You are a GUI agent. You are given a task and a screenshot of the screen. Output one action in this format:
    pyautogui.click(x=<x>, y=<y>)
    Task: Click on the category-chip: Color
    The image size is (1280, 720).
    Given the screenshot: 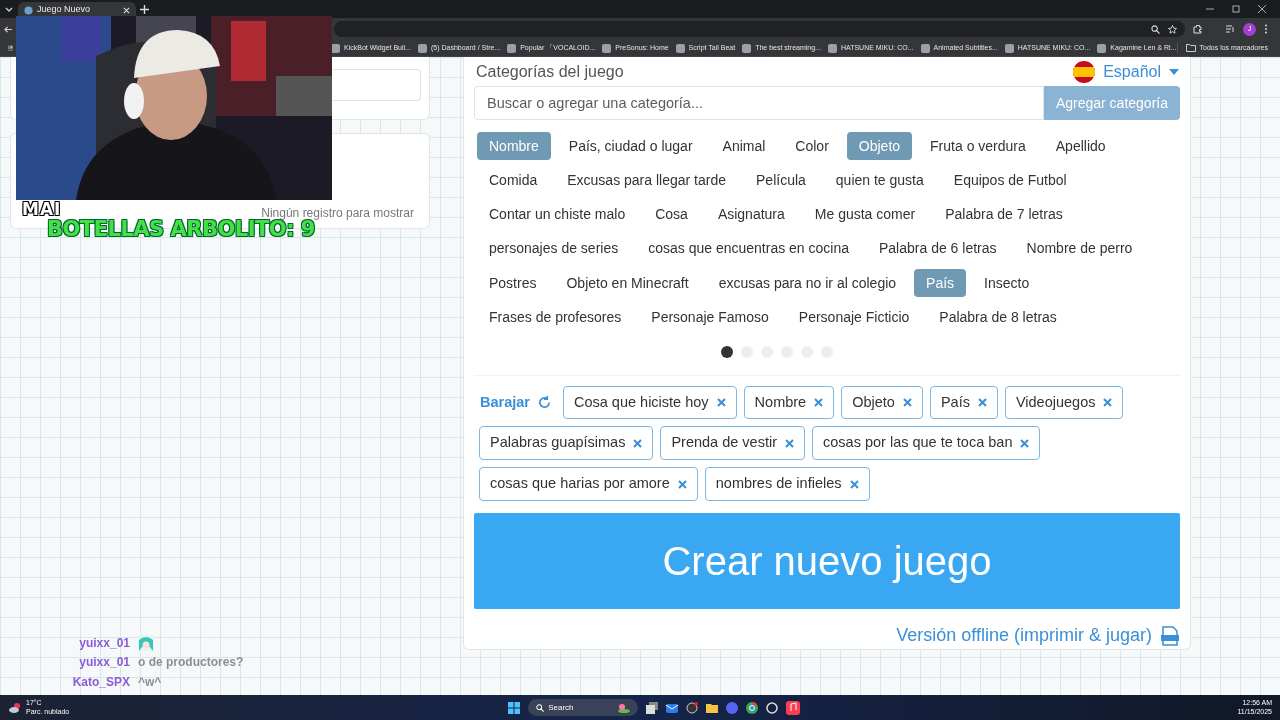 What is the action you would take?
    pyautogui.click(x=812, y=146)
    